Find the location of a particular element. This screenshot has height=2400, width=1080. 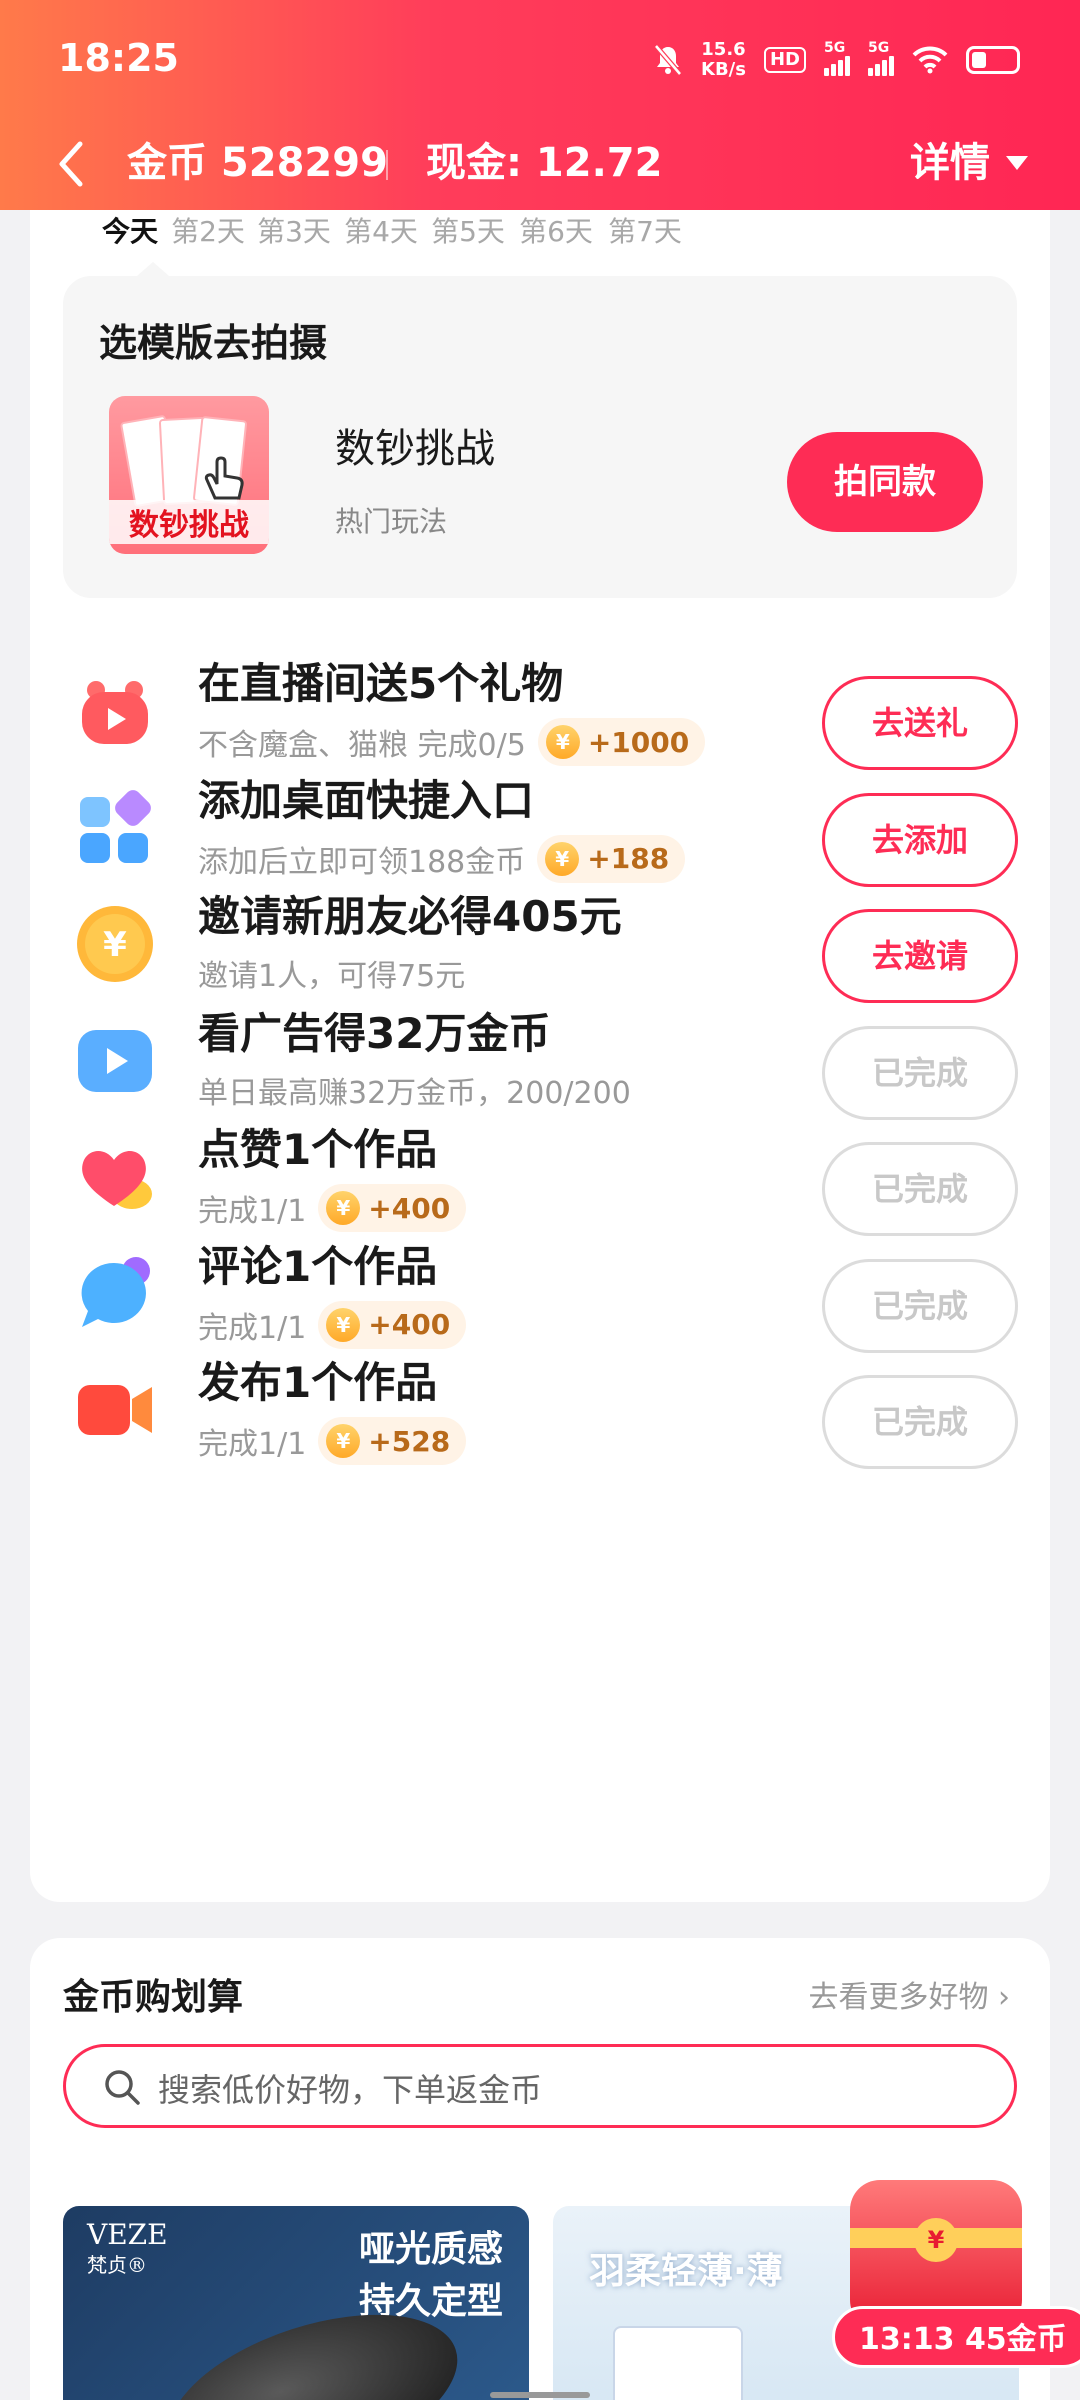

net-speed: 15.6 KB/s is located at coordinates (723, 59).